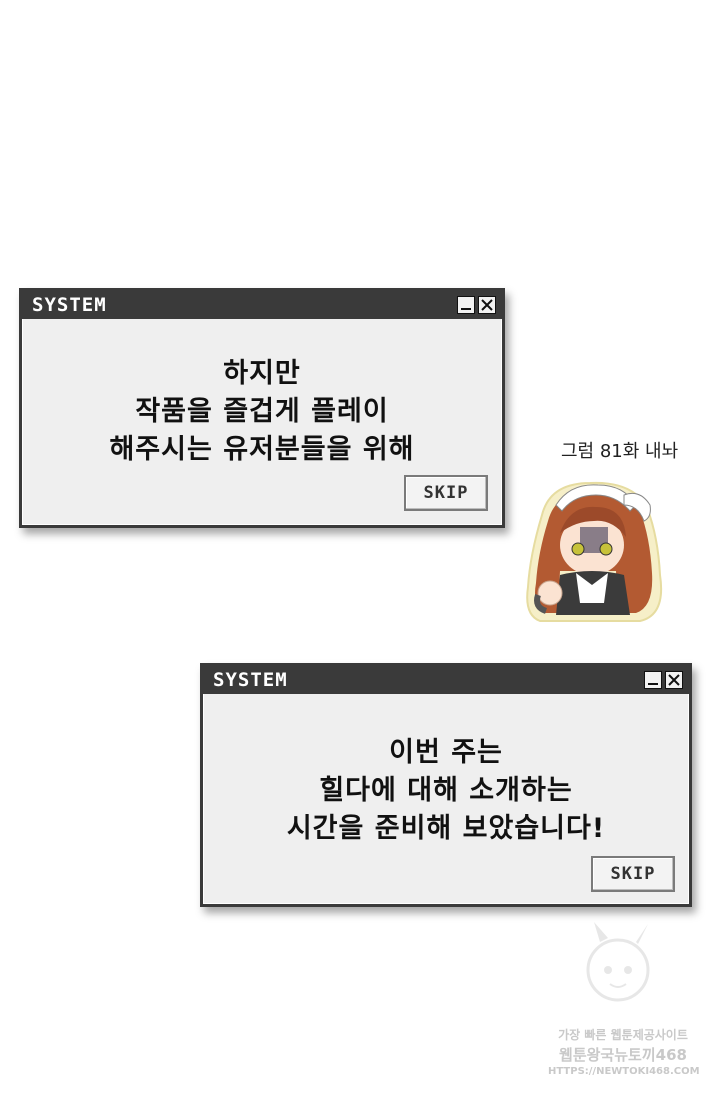 Image resolution: width=720 pixels, height=1100 pixels. What do you see at coordinates (620, 451) in the screenshot?
I see `side-note: 그럼 81화 내놔` at bounding box center [620, 451].